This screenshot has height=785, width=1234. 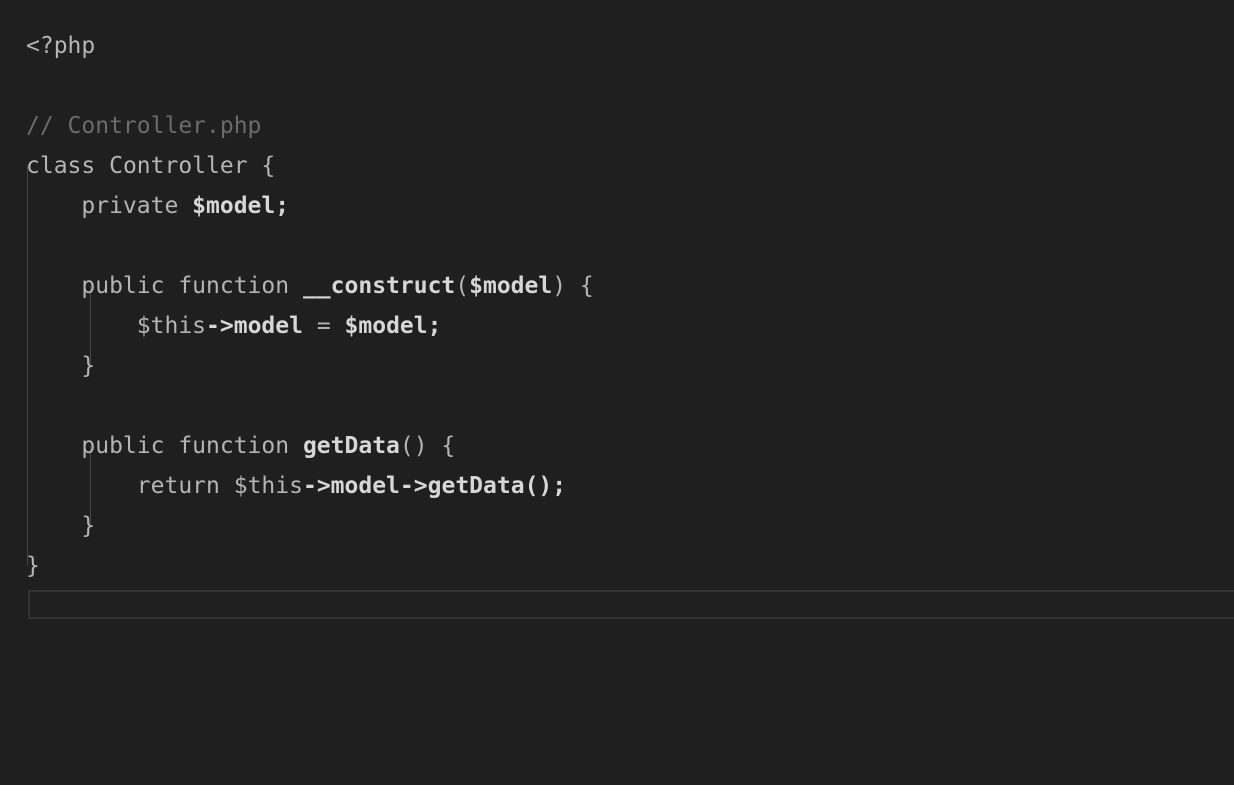 What do you see at coordinates (323, 326) in the screenshot?
I see `code-token: =` at bounding box center [323, 326].